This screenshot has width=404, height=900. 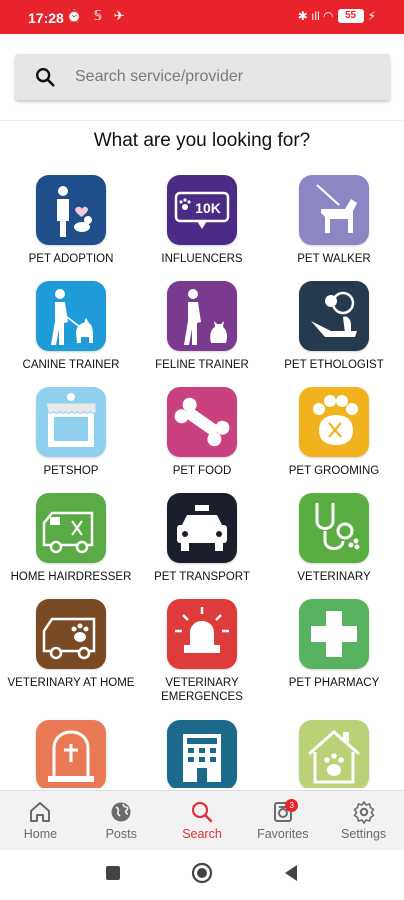 I want to click on nav-favorites-label: Favorites, so click(x=283, y=834).